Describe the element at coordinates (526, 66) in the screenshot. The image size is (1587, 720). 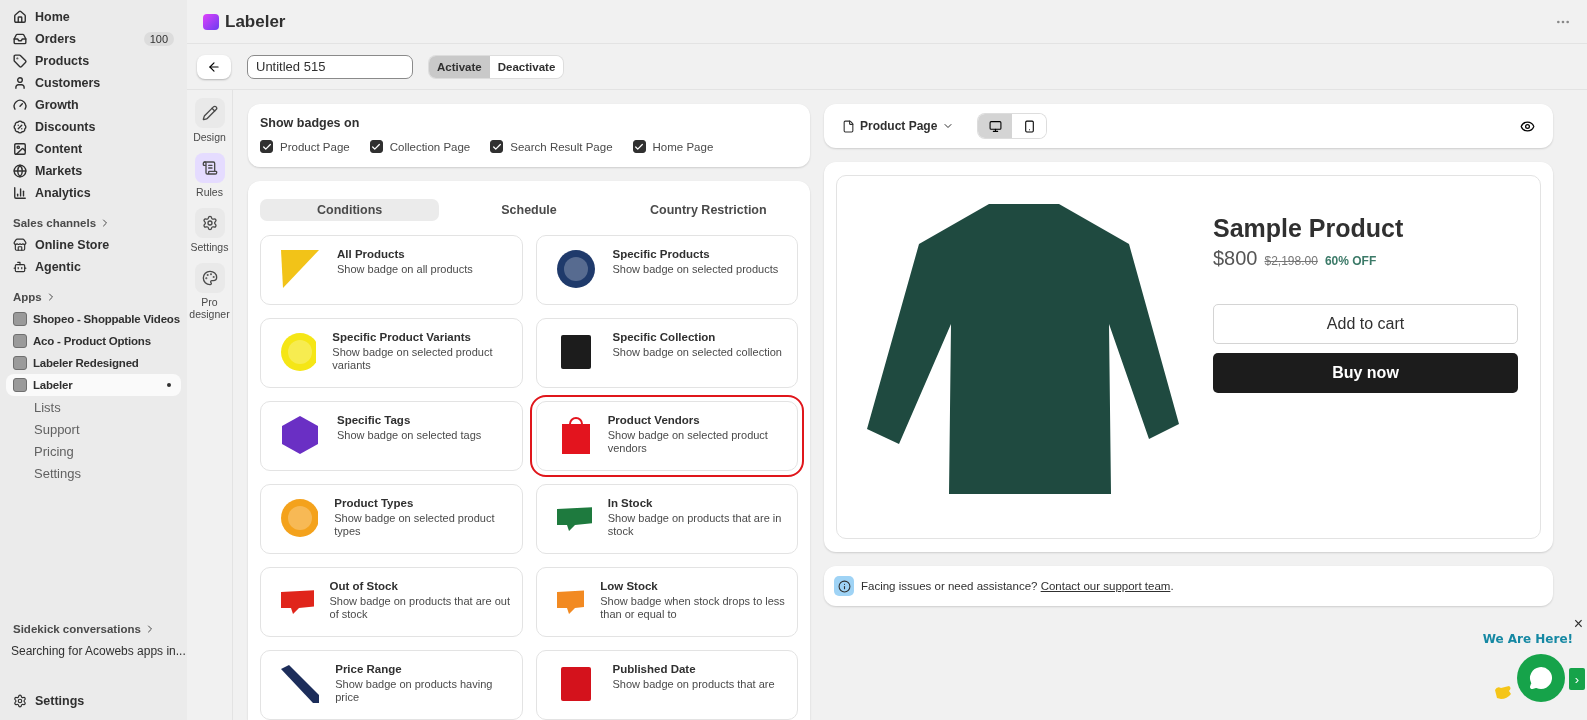
I see `status-button: Deactivate` at that location.